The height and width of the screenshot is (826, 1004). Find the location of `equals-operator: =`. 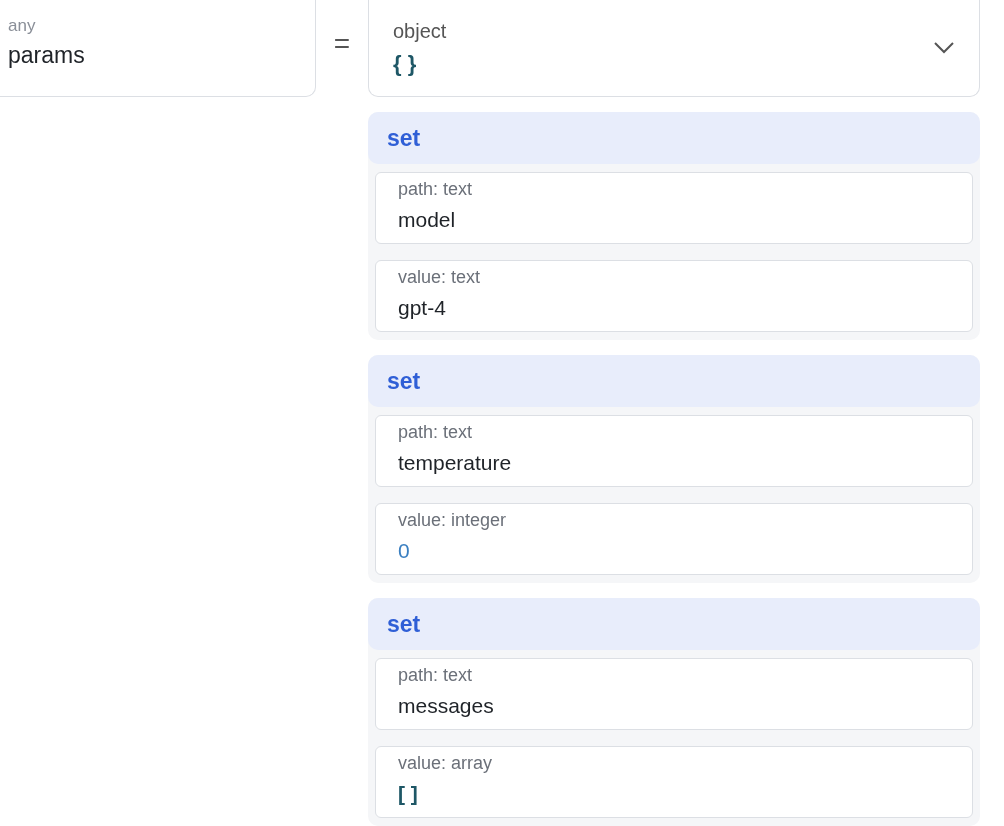

equals-operator: = is located at coordinates (342, 43).